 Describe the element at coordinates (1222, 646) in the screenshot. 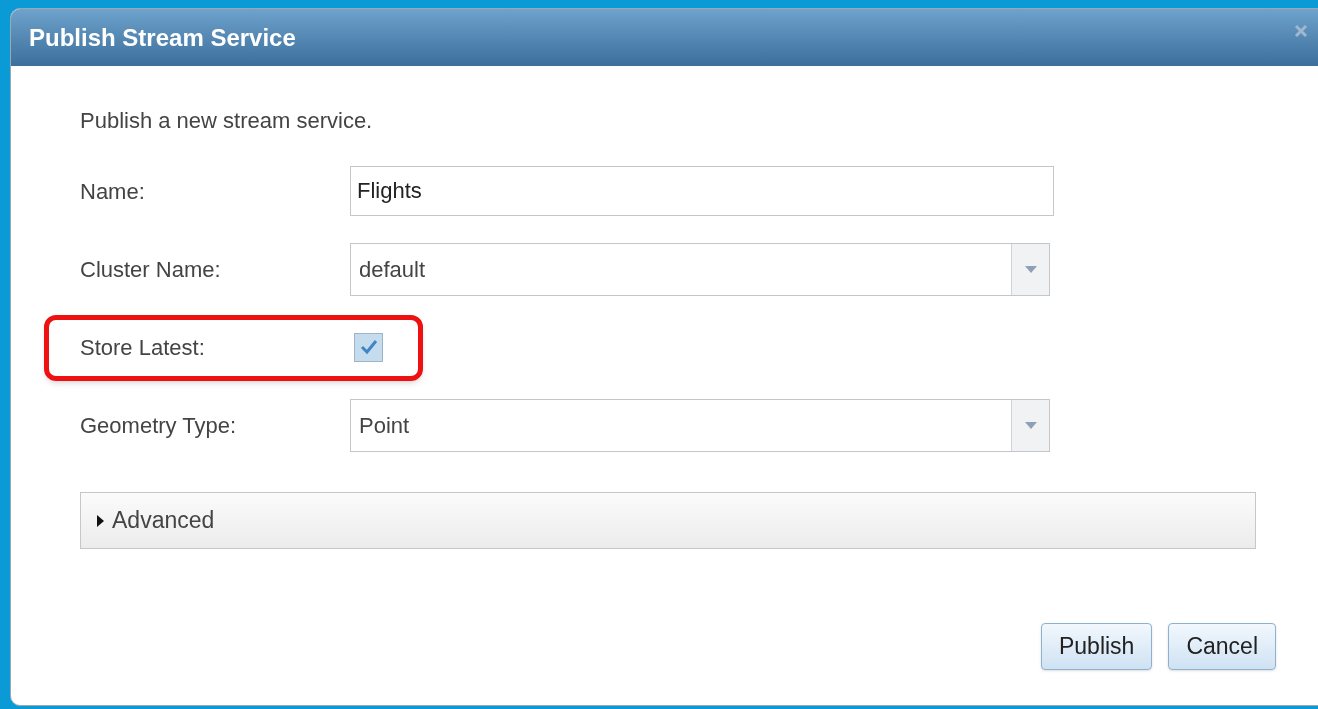

I see `cancel-button: Cancel` at that location.